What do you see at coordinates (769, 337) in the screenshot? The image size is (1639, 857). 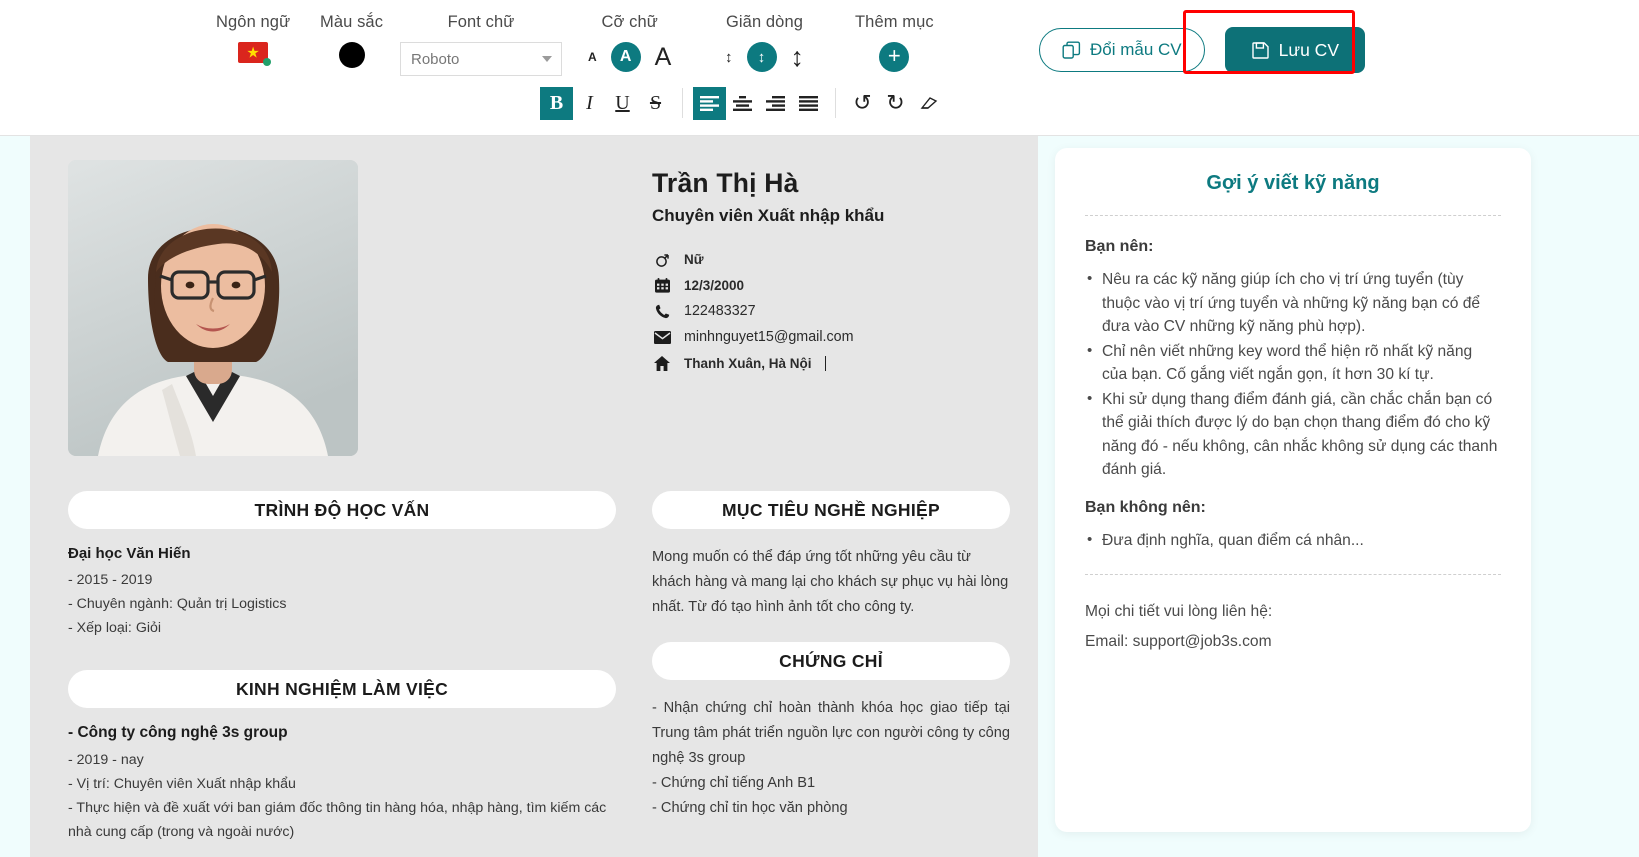 I see `contact-value-email: minhnguyet15@gmail.com` at bounding box center [769, 337].